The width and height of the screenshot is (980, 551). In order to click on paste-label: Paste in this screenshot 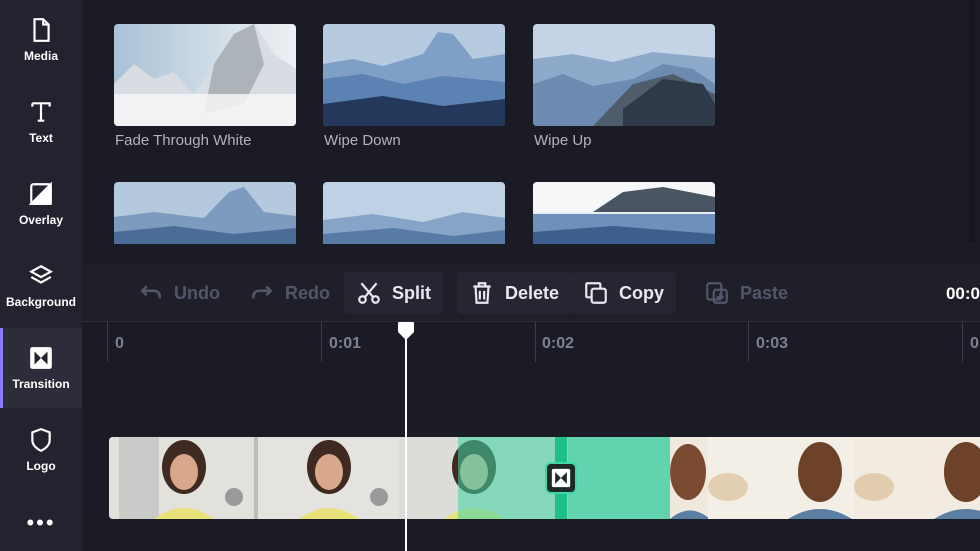, I will do `click(764, 292)`.